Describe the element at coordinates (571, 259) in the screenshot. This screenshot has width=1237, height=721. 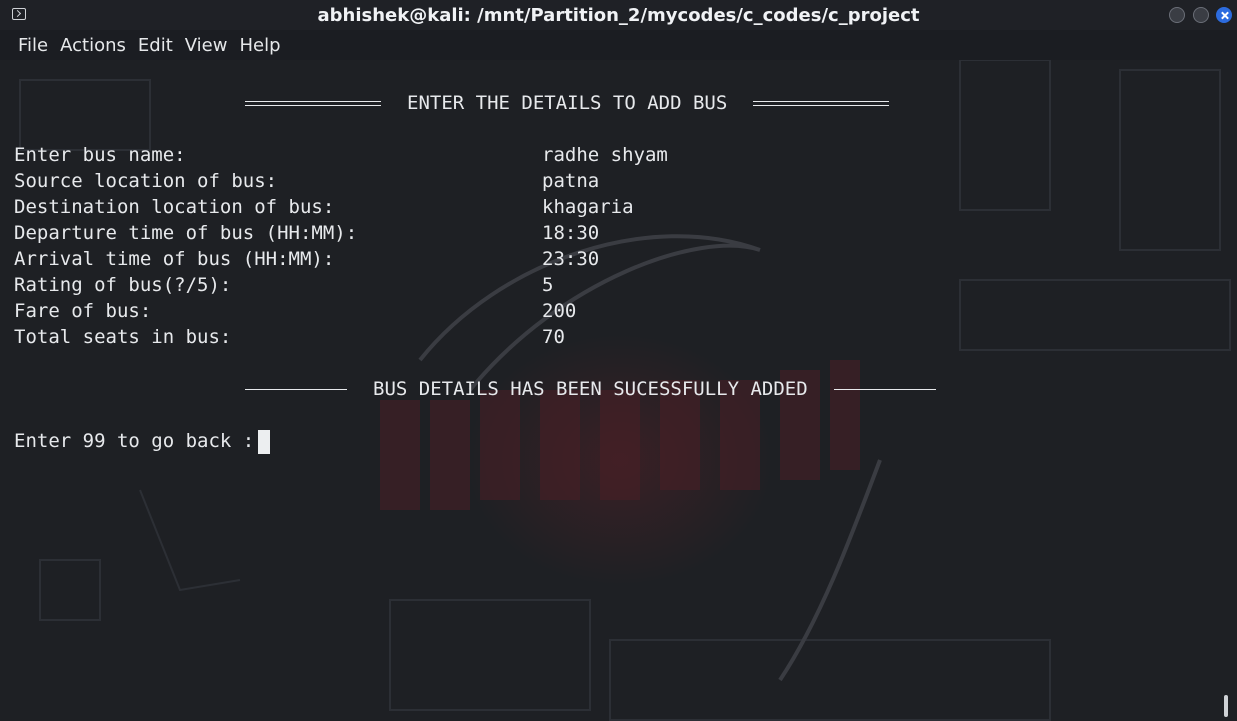
I see `field-value: 23:30` at that location.